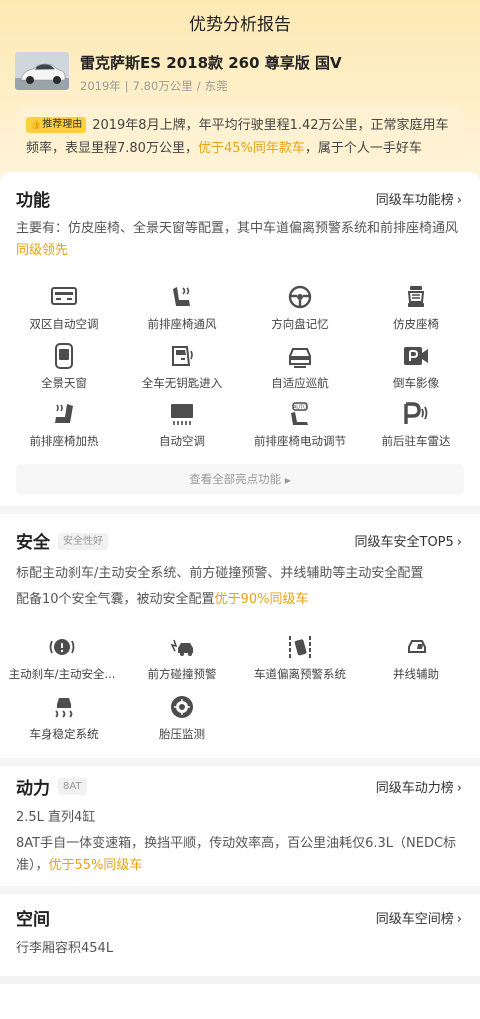 Image resolution: width=480 pixels, height=1019 pixels. Describe the element at coordinates (100, 86) in the screenshot. I see `car-year: 2019年` at that location.